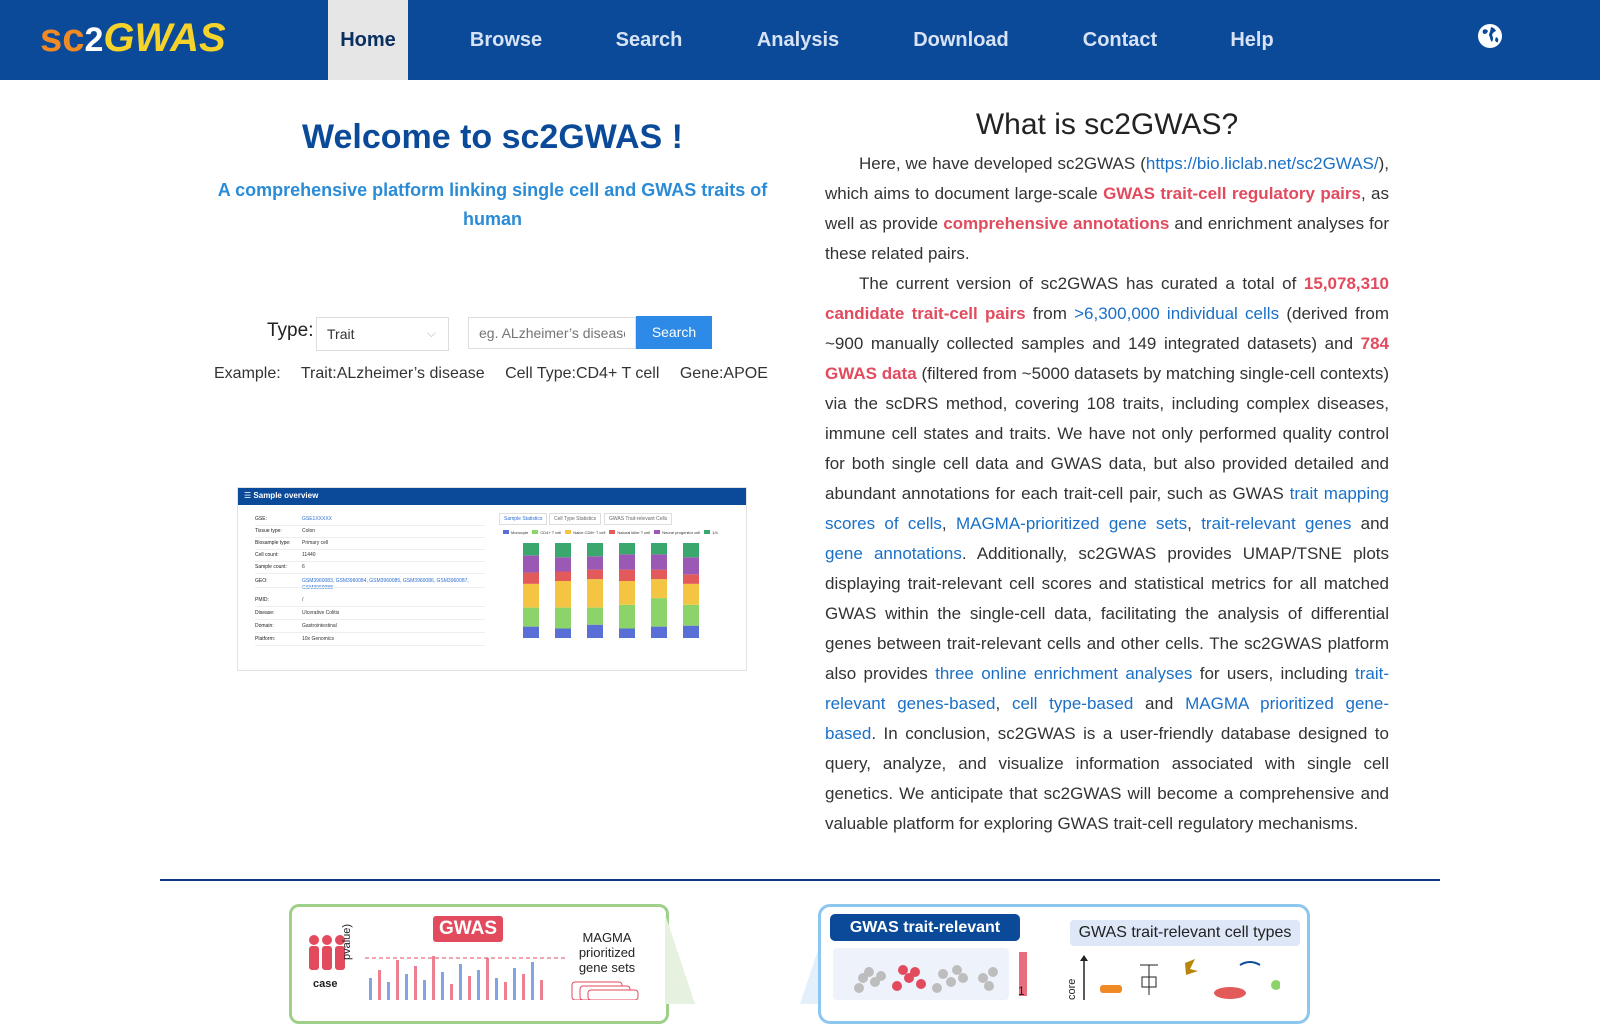  Describe the element at coordinates (1107, 124) in the screenshot. I see `about-title: What is sc2GWAS?` at that location.